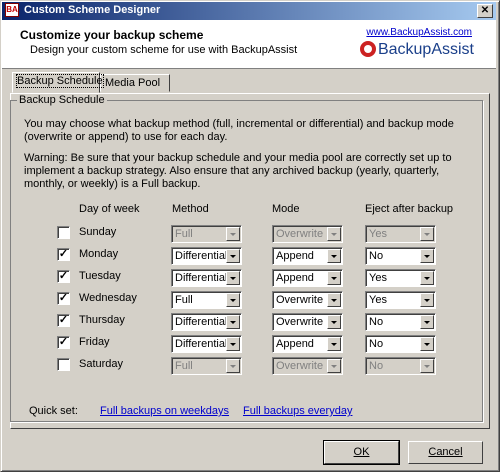  What do you see at coordinates (367, 49) in the screenshot?
I see `logo-mark-icon` at bounding box center [367, 49].